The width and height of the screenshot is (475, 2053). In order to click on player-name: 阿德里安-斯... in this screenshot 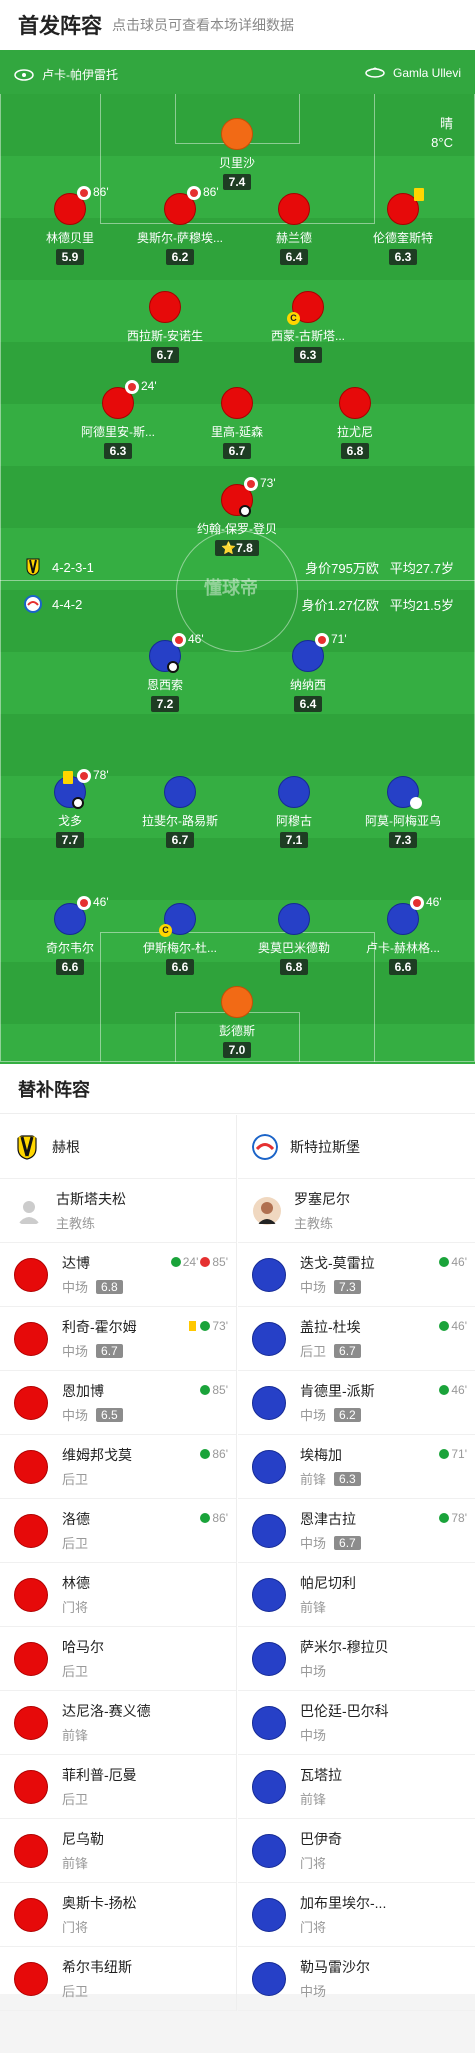, I will do `click(118, 432)`.